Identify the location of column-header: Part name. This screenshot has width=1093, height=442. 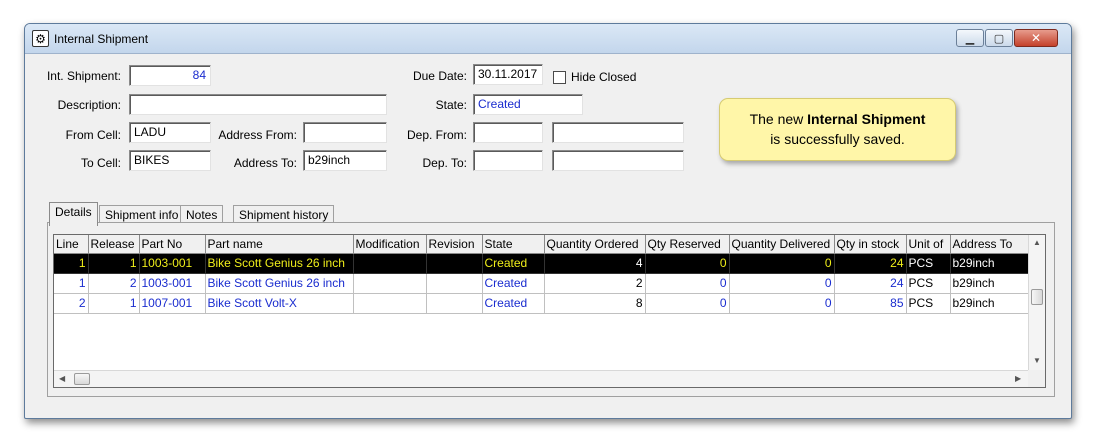
(279, 244).